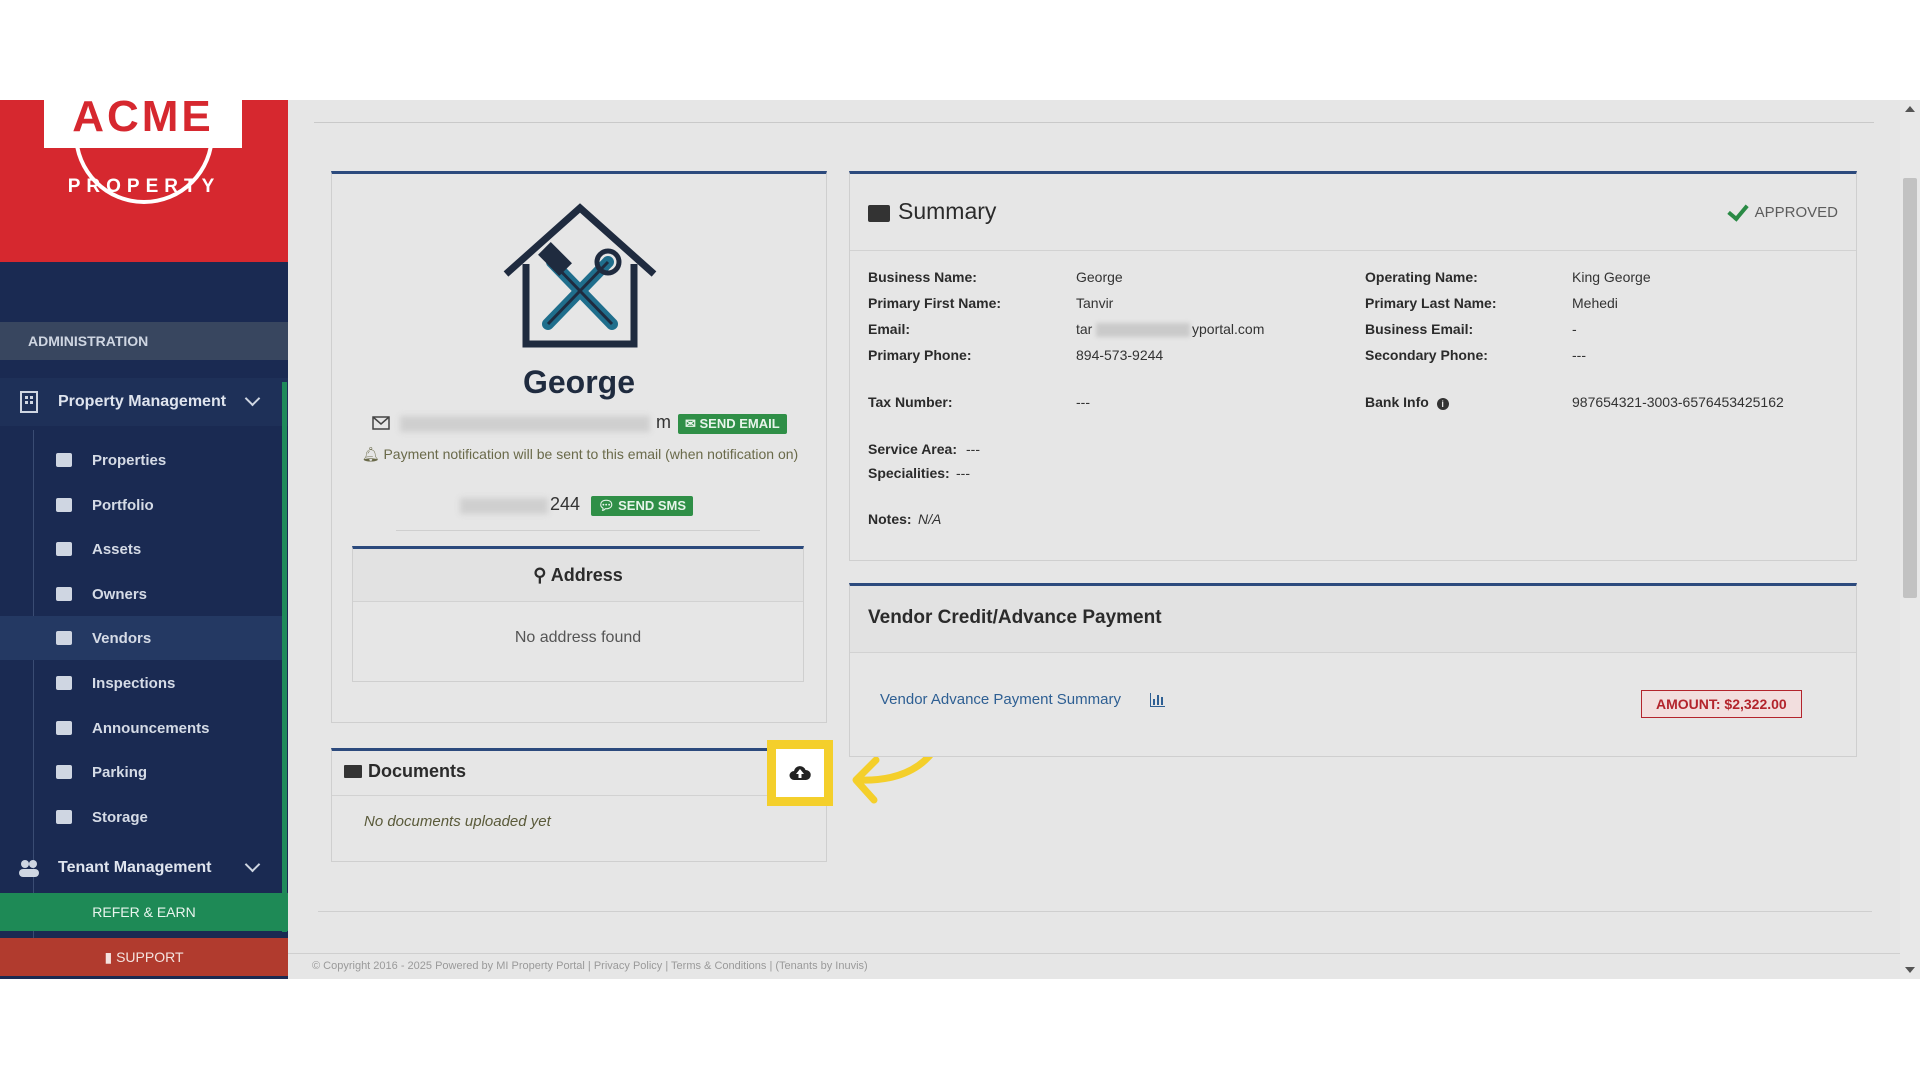 The image size is (1920, 1080). Describe the element at coordinates (144, 341) in the screenshot. I see `administration-label: ADMINISTRATION` at that location.